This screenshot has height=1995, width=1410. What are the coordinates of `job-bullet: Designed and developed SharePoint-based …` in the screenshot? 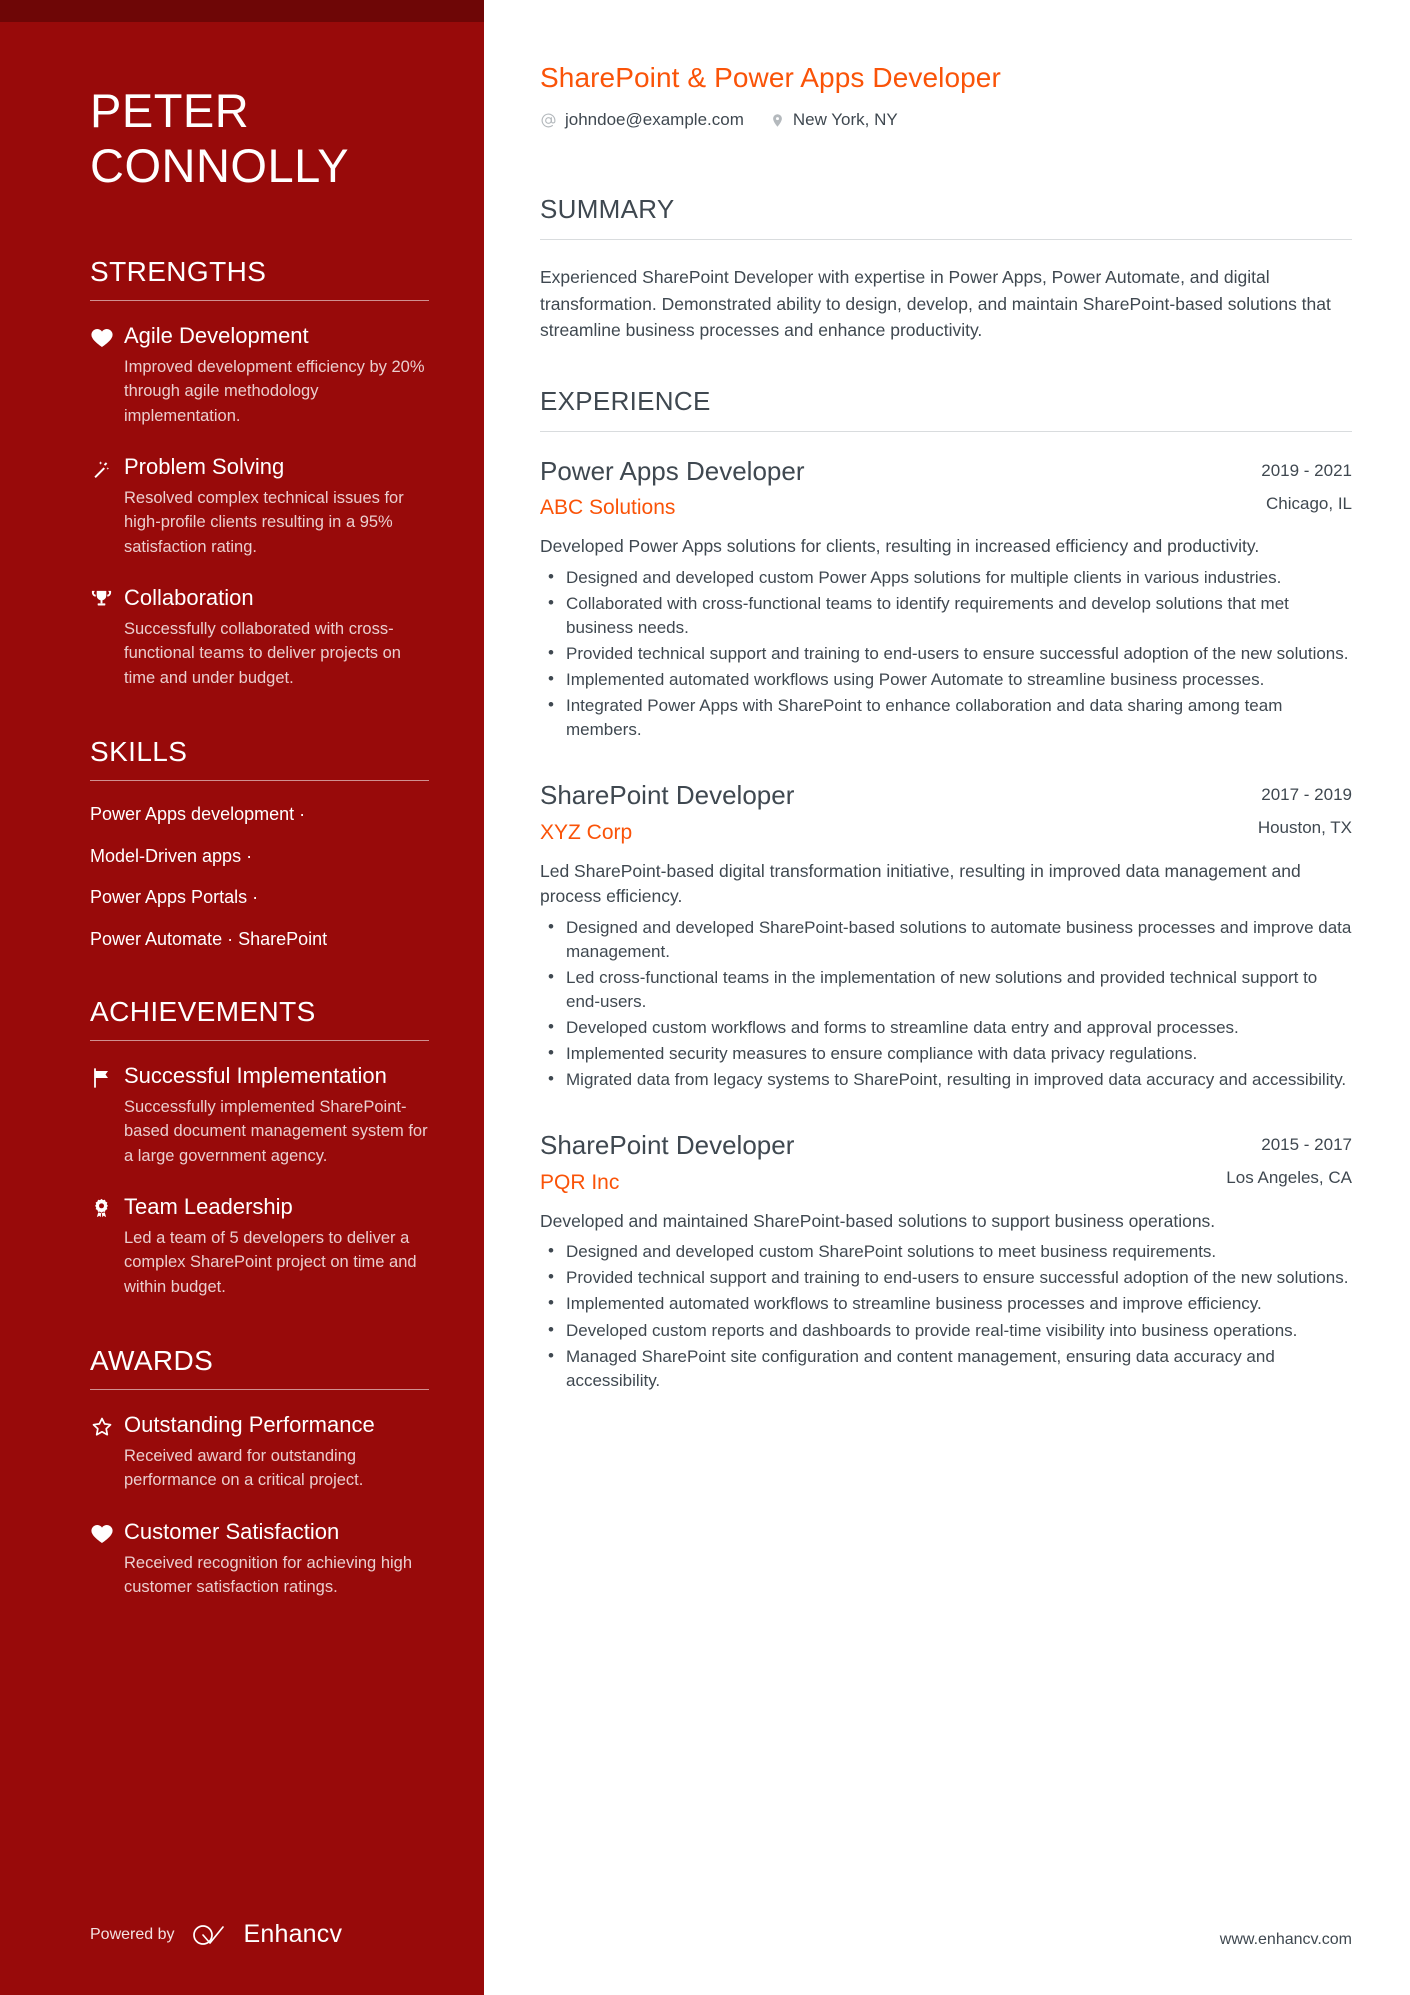 It's located at (946, 939).